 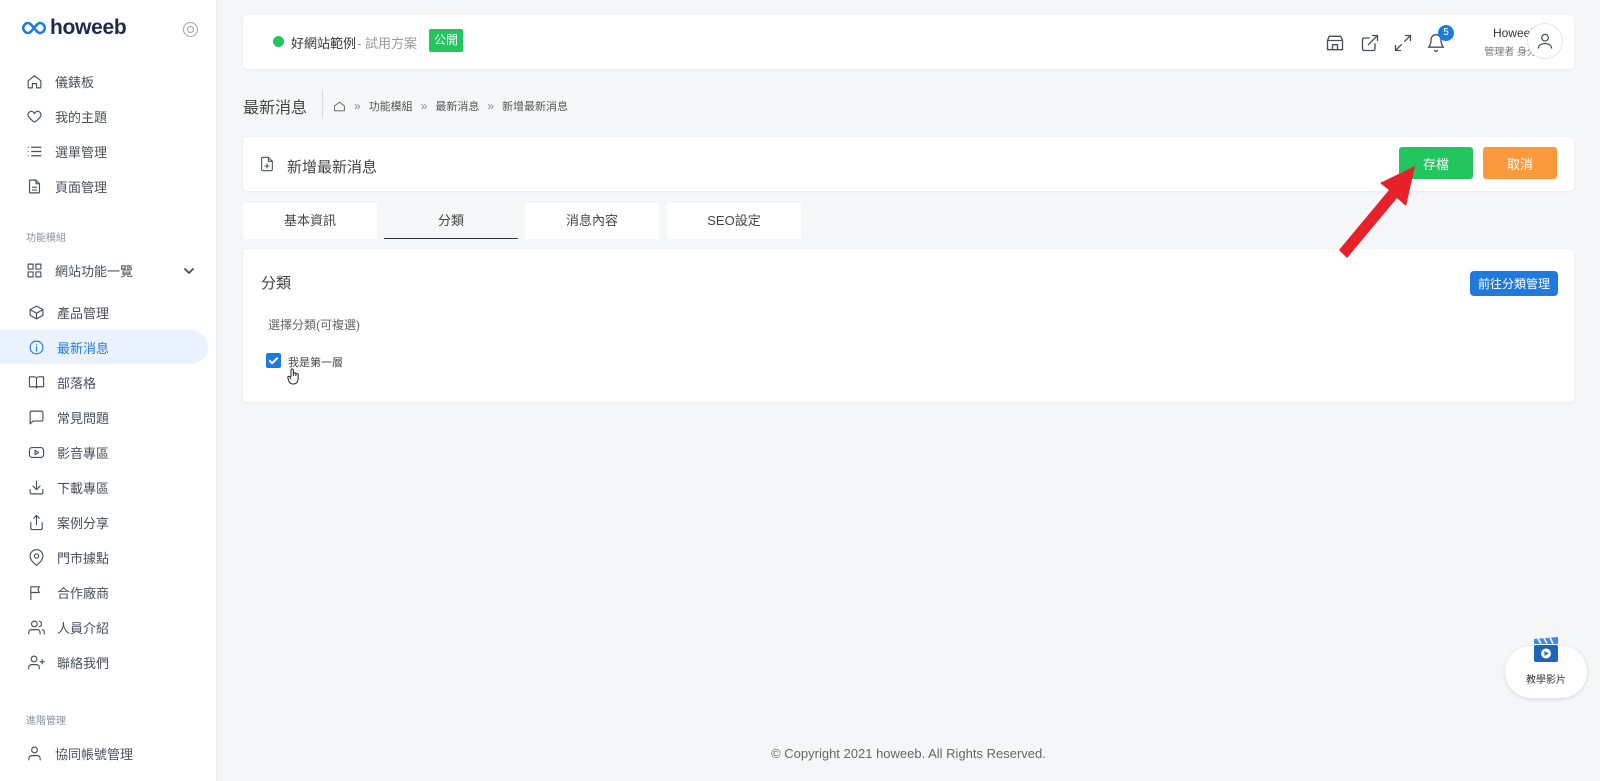 I want to click on sidebar-item-partners: 合作廠商, so click(x=104, y=592).